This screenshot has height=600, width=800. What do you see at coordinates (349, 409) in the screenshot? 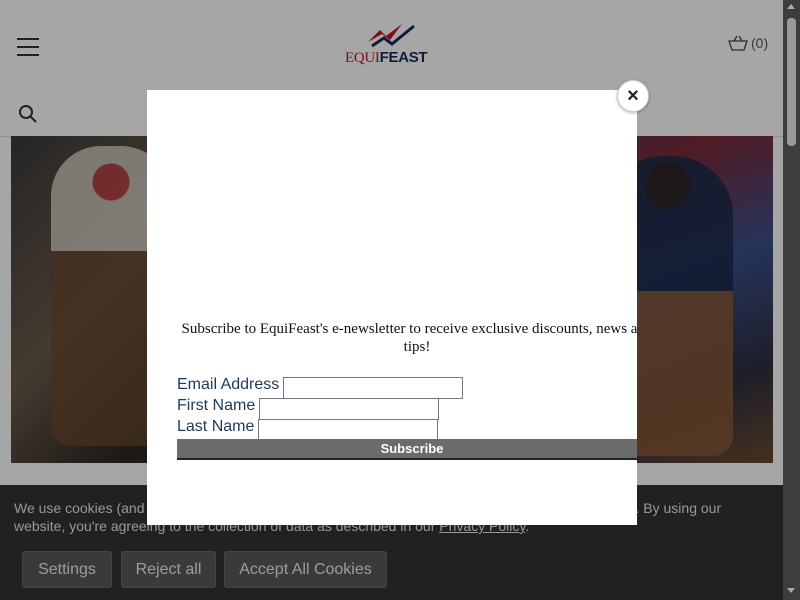
I see `first-name-field` at bounding box center [349, 409].